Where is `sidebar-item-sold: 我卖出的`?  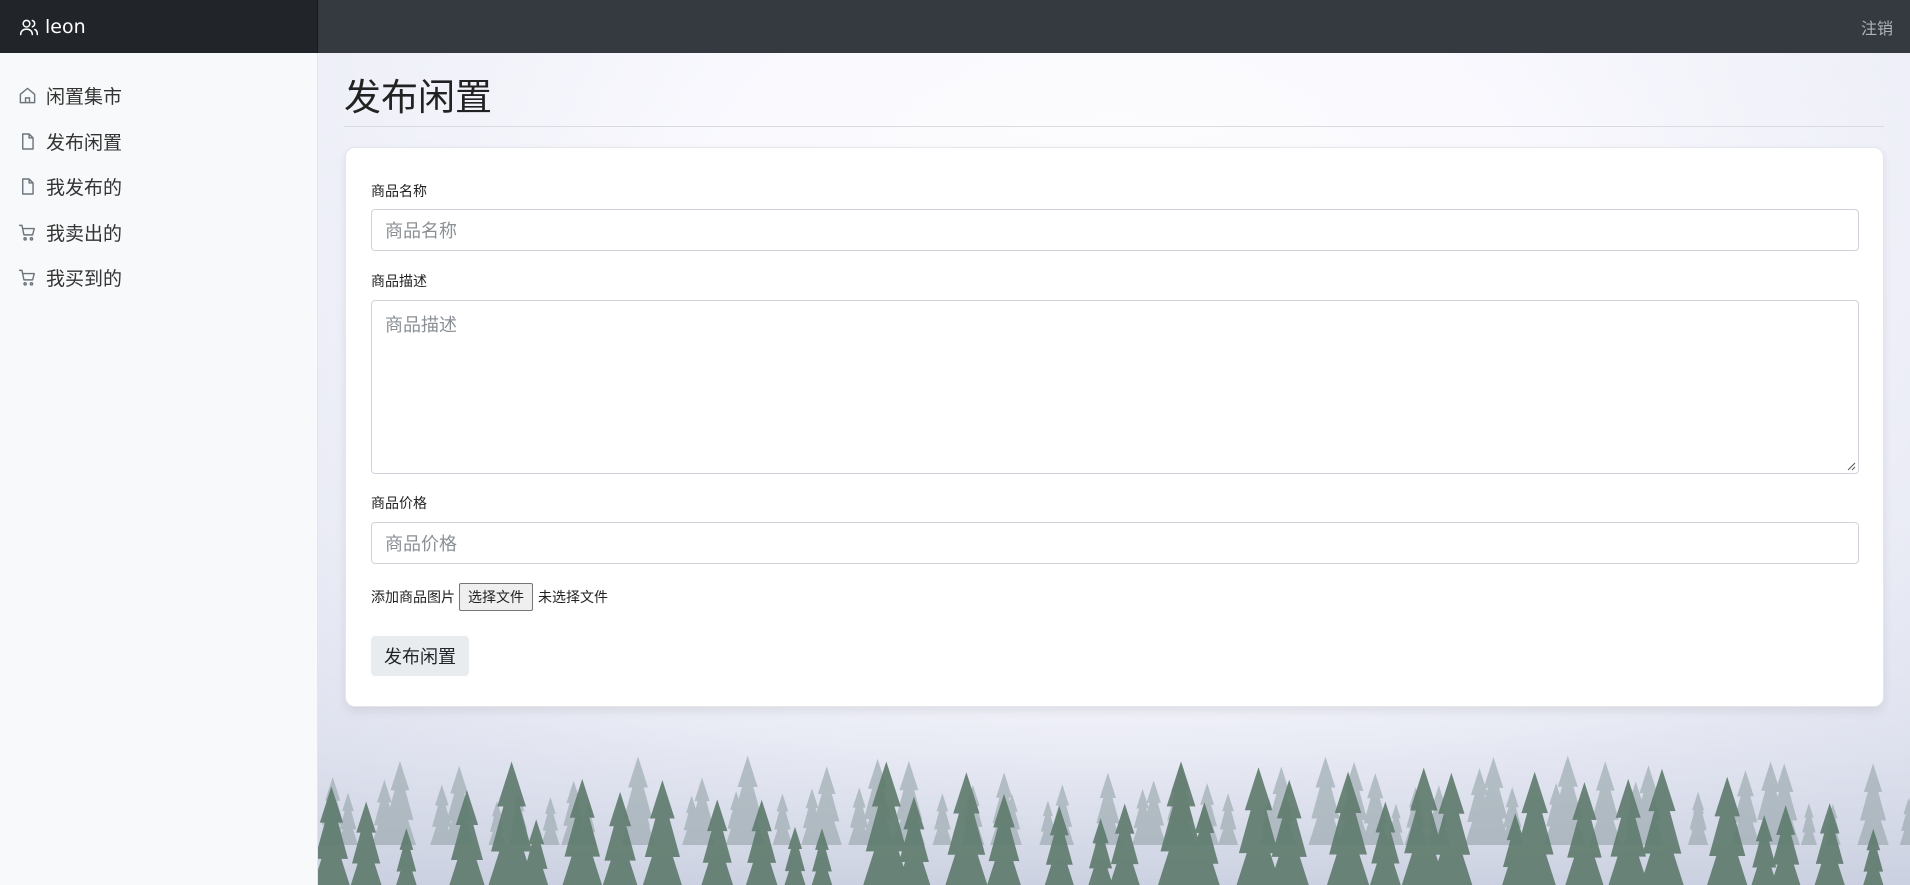
sidebar-item-sold: 我卖出的 is located at coordinates (158, 233).